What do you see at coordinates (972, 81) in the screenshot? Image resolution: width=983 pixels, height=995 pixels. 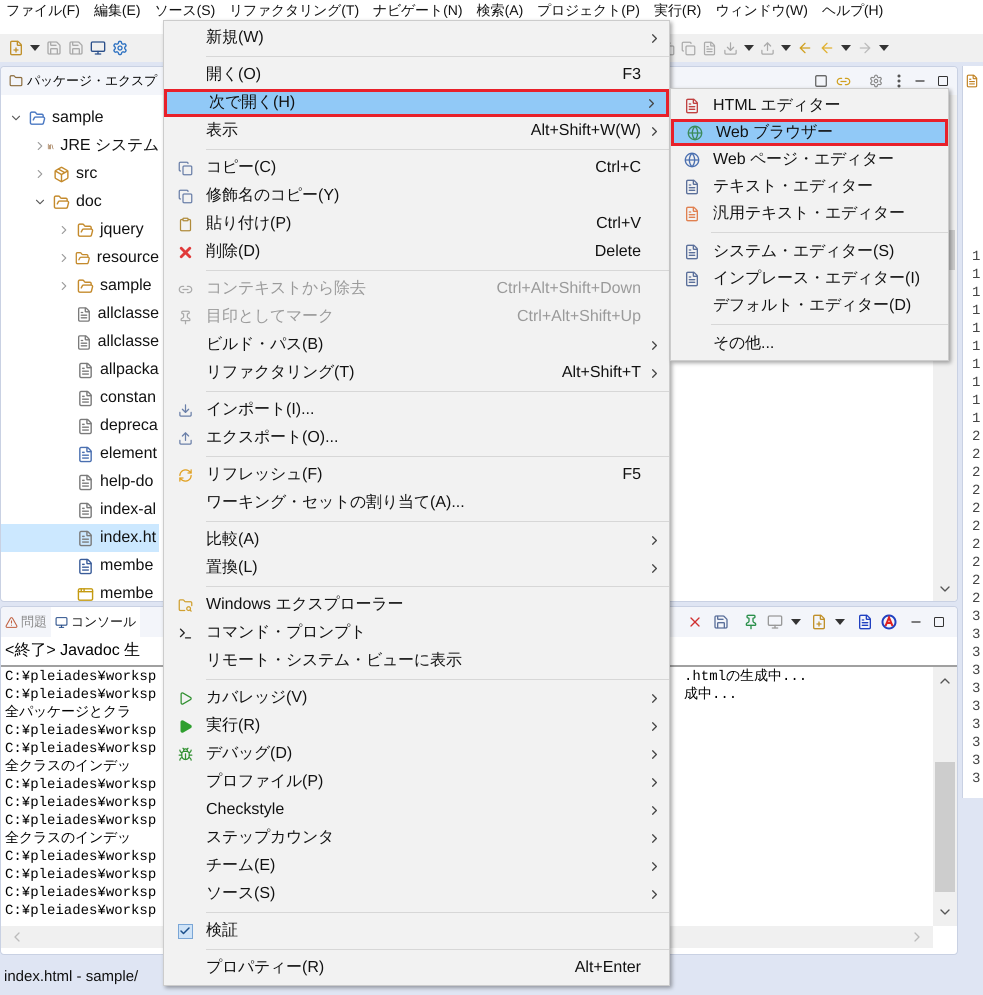 I see `java-file-icon` at bounding box center [972, 81].